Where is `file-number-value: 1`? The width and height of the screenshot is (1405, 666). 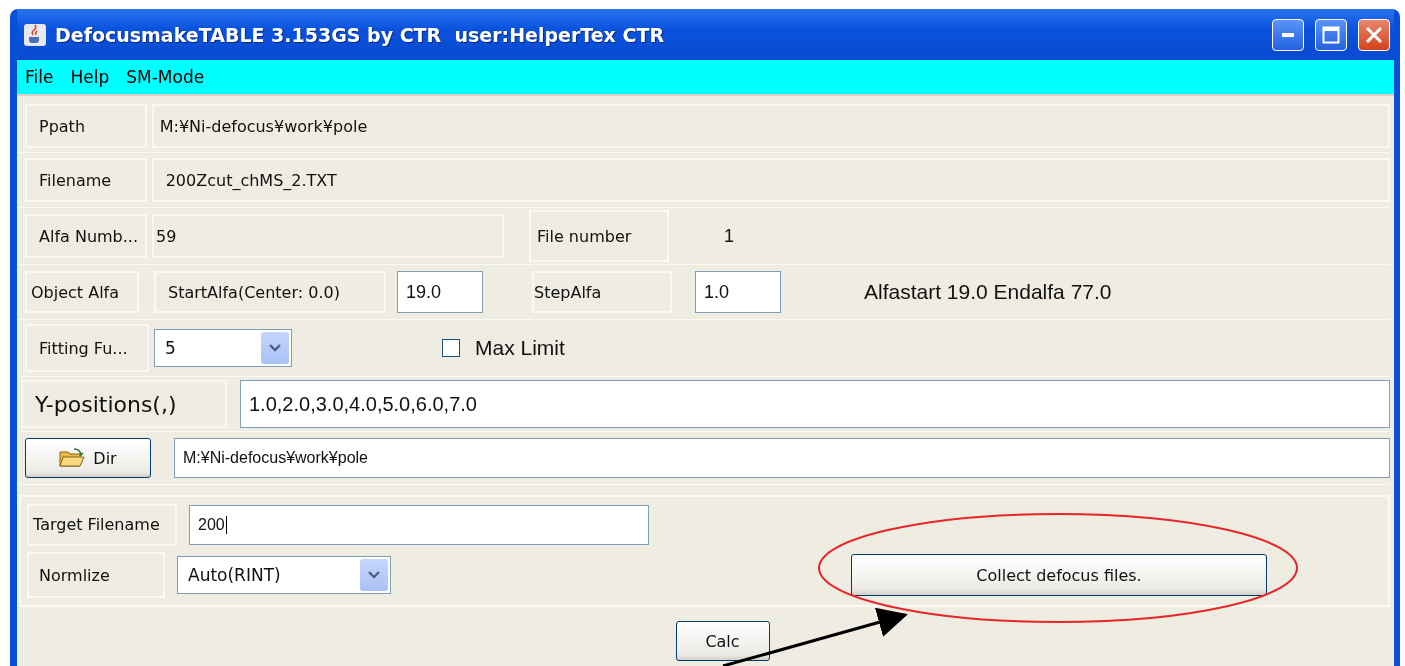
file-number-value: 1 is located at coordinates (729, 236).